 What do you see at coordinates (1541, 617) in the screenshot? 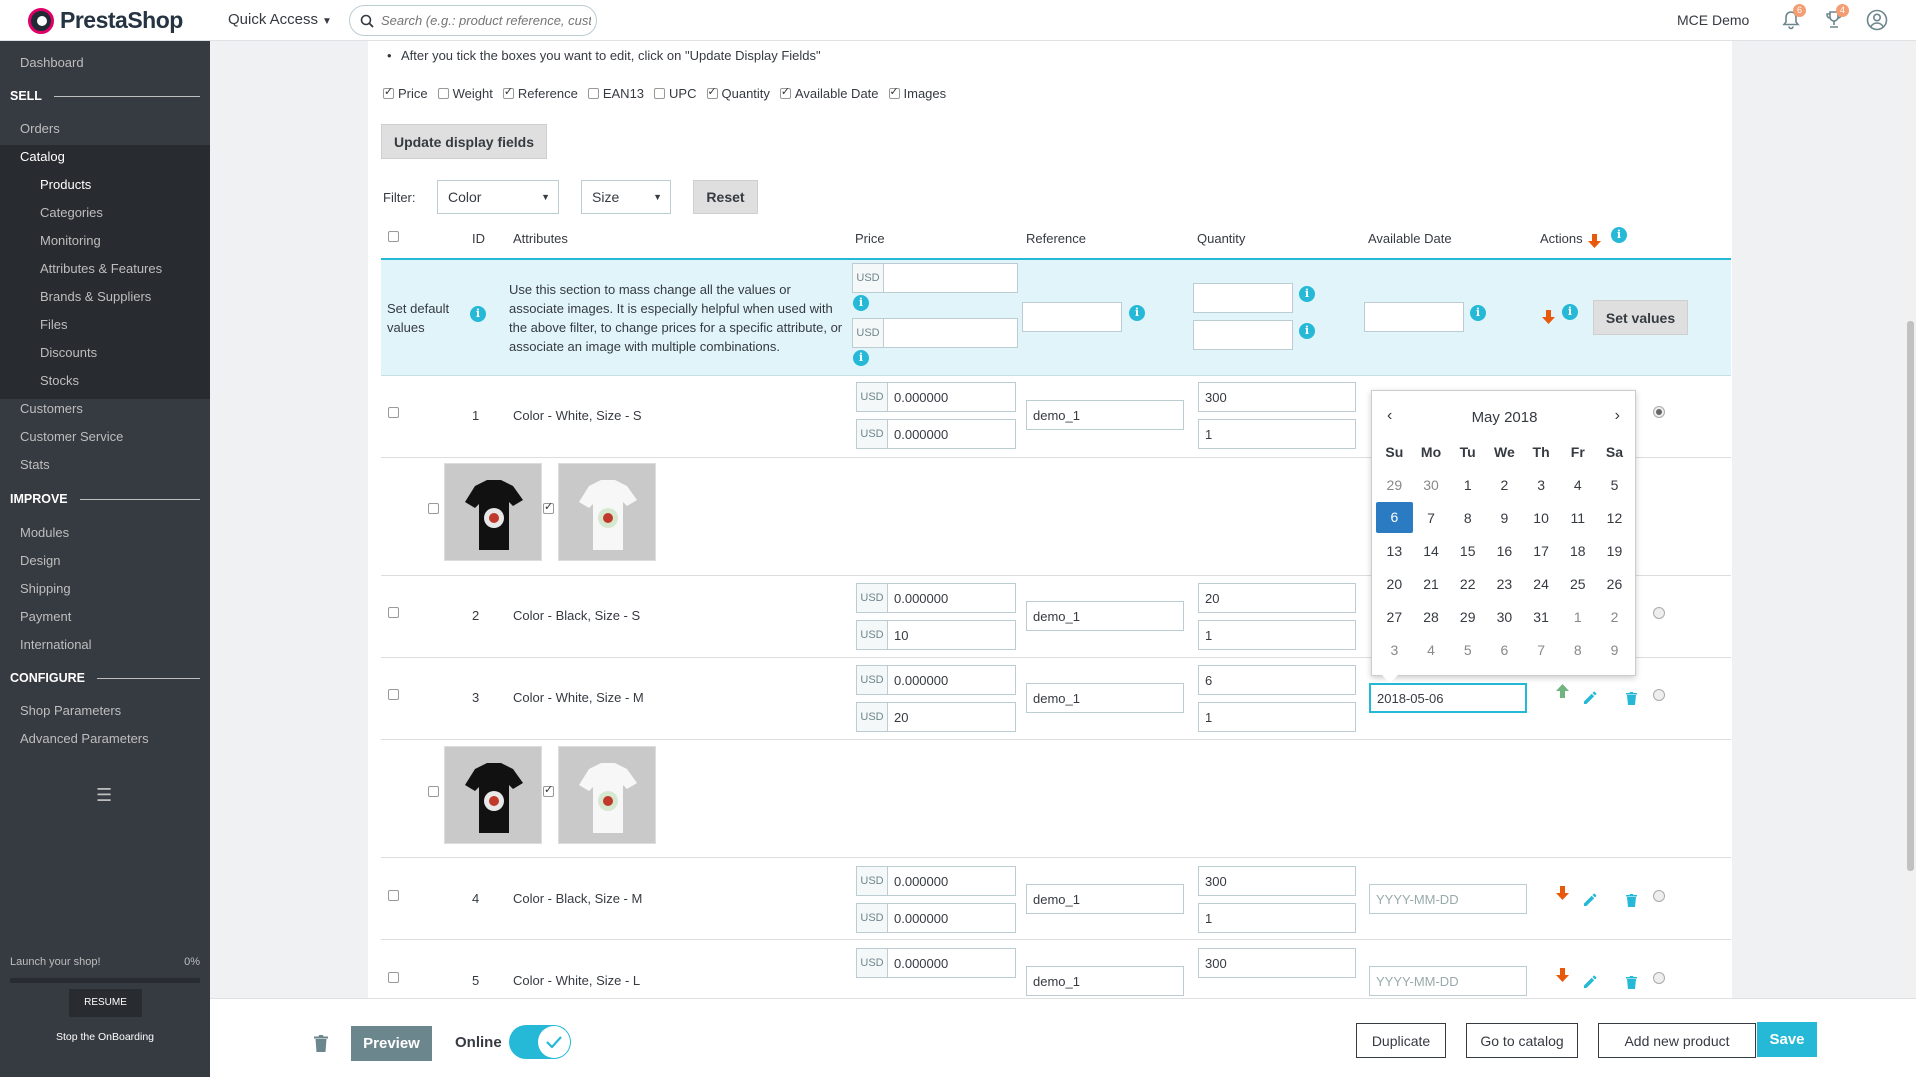
I see `calendar-day: 31` at bounding box center [1541, 617].